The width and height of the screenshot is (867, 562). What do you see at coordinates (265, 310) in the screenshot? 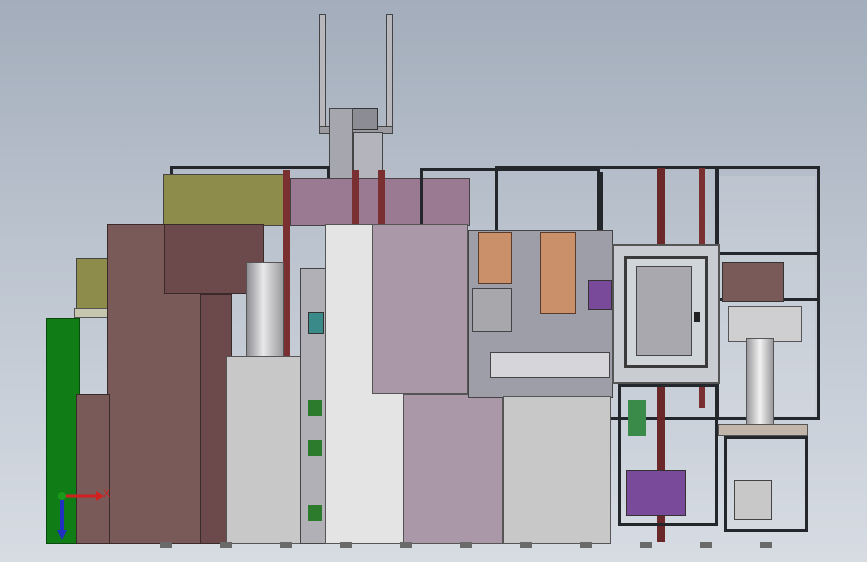
I see `cylinder-tank` at bounding box center [265, 310].